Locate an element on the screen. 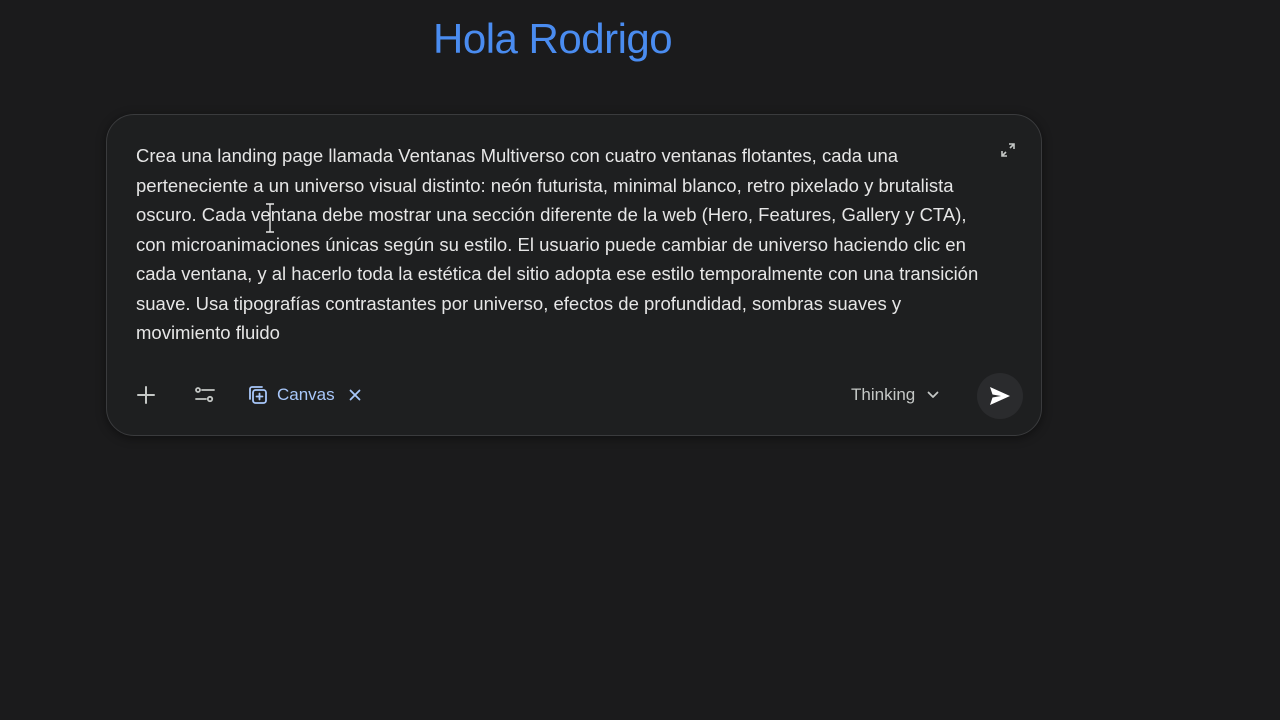 Image resolution: width=1280 pixels, height=720 pixels. canvas-remove-button is located at coordinates (355, 395).